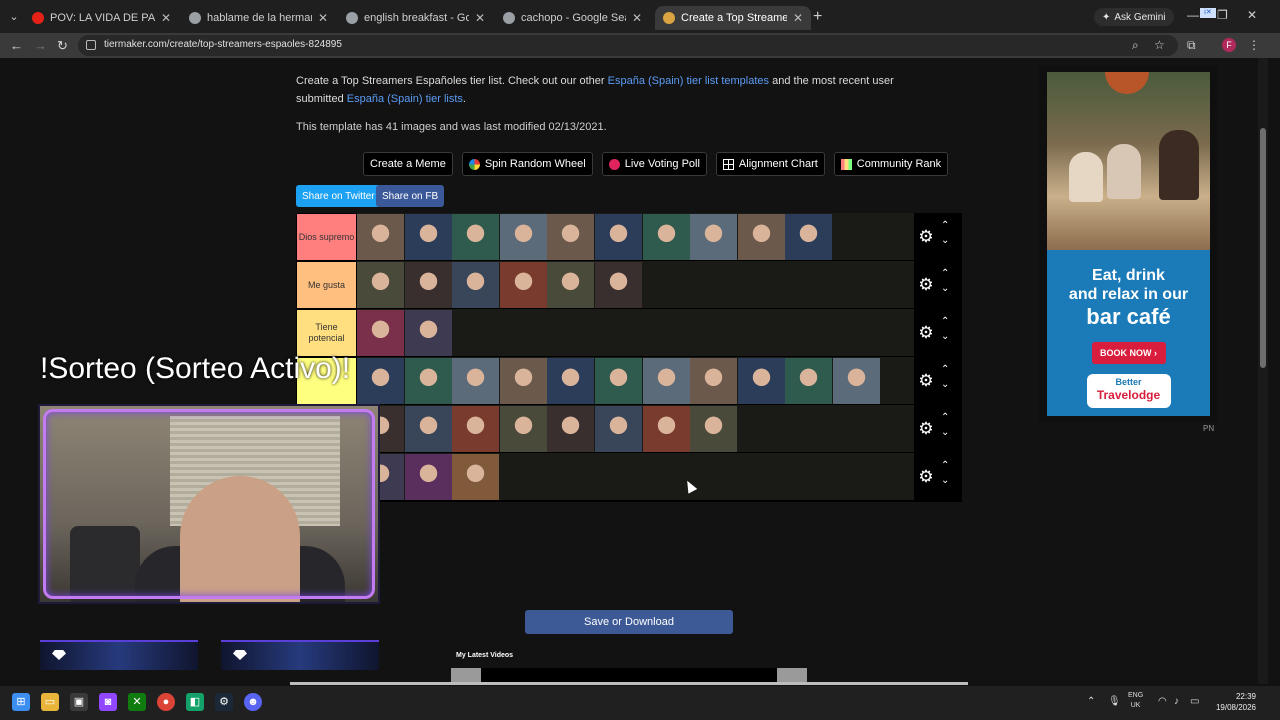 The image size is (1280, 720). I want to click on ask-gemini-button: ✦ Ask Gemini, so click(1134, 17).